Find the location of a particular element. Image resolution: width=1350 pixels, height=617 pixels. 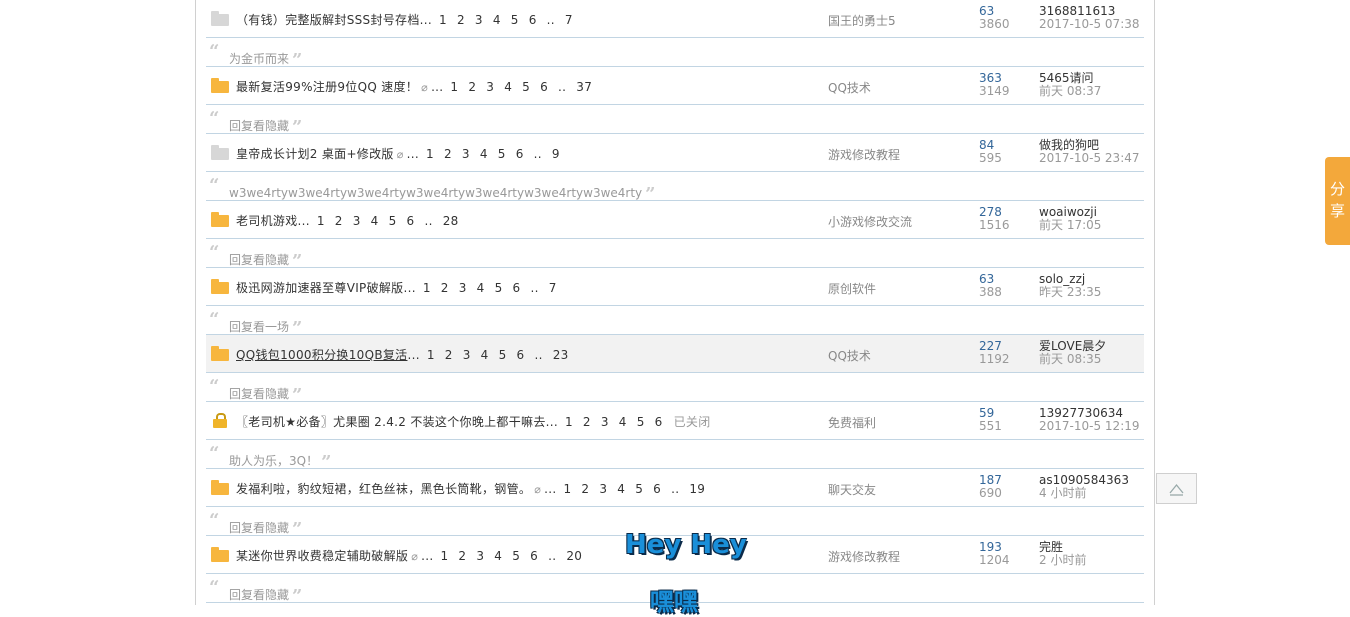

forum-link: 小游戏修改交流 is located at coordinates (870, 221).